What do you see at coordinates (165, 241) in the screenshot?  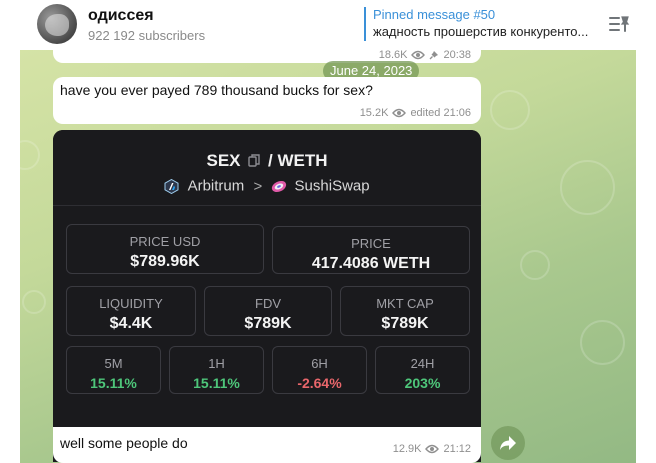 I see `price-usd-label: PRICE USD` at bounding box center [165, 241].